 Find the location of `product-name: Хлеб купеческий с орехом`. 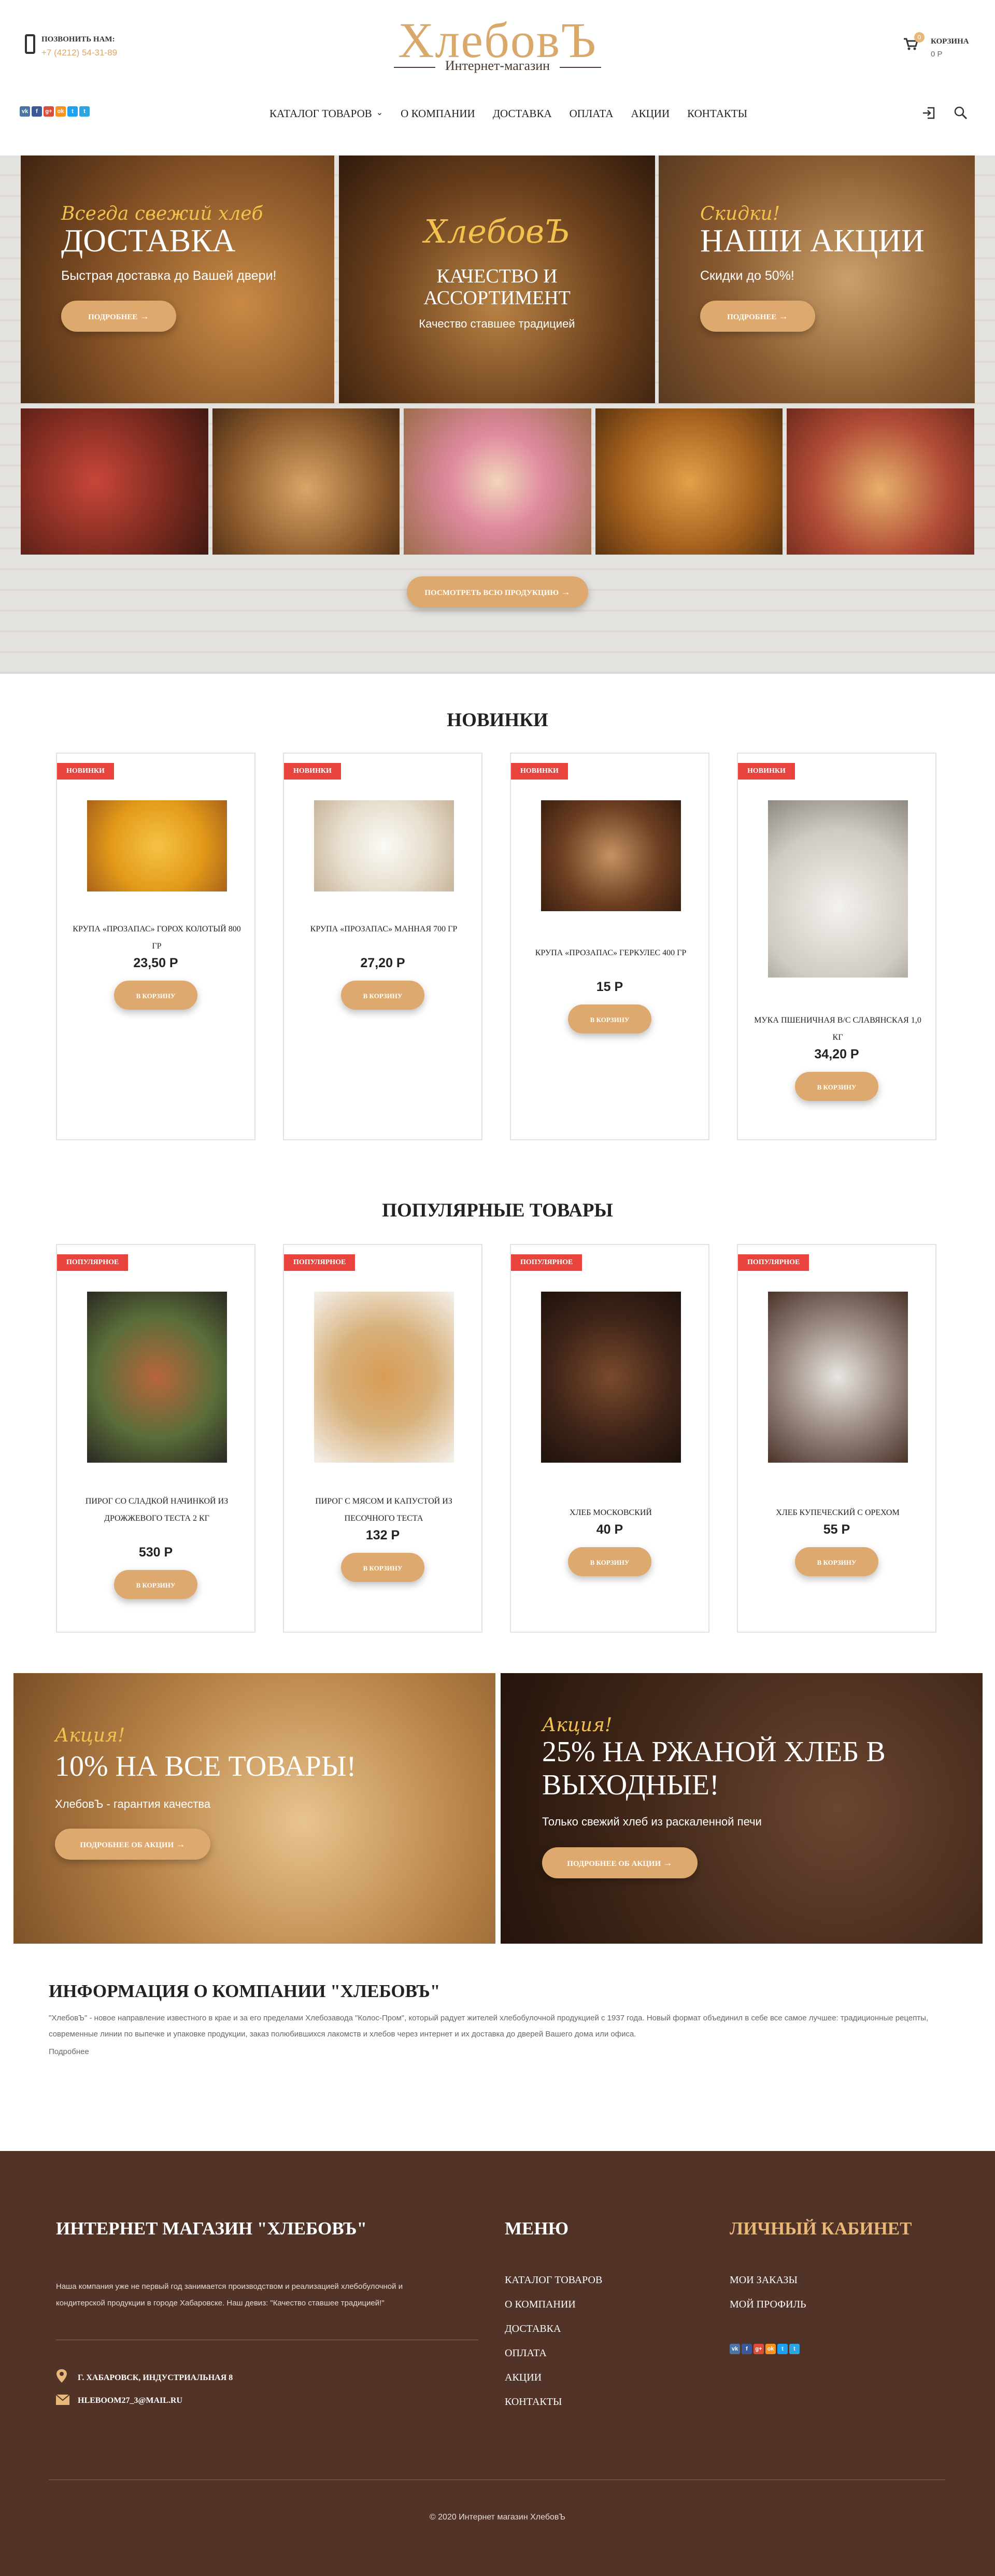

product-name: Хлеб купеческий с орехом is located at coordinates (838, 1512).